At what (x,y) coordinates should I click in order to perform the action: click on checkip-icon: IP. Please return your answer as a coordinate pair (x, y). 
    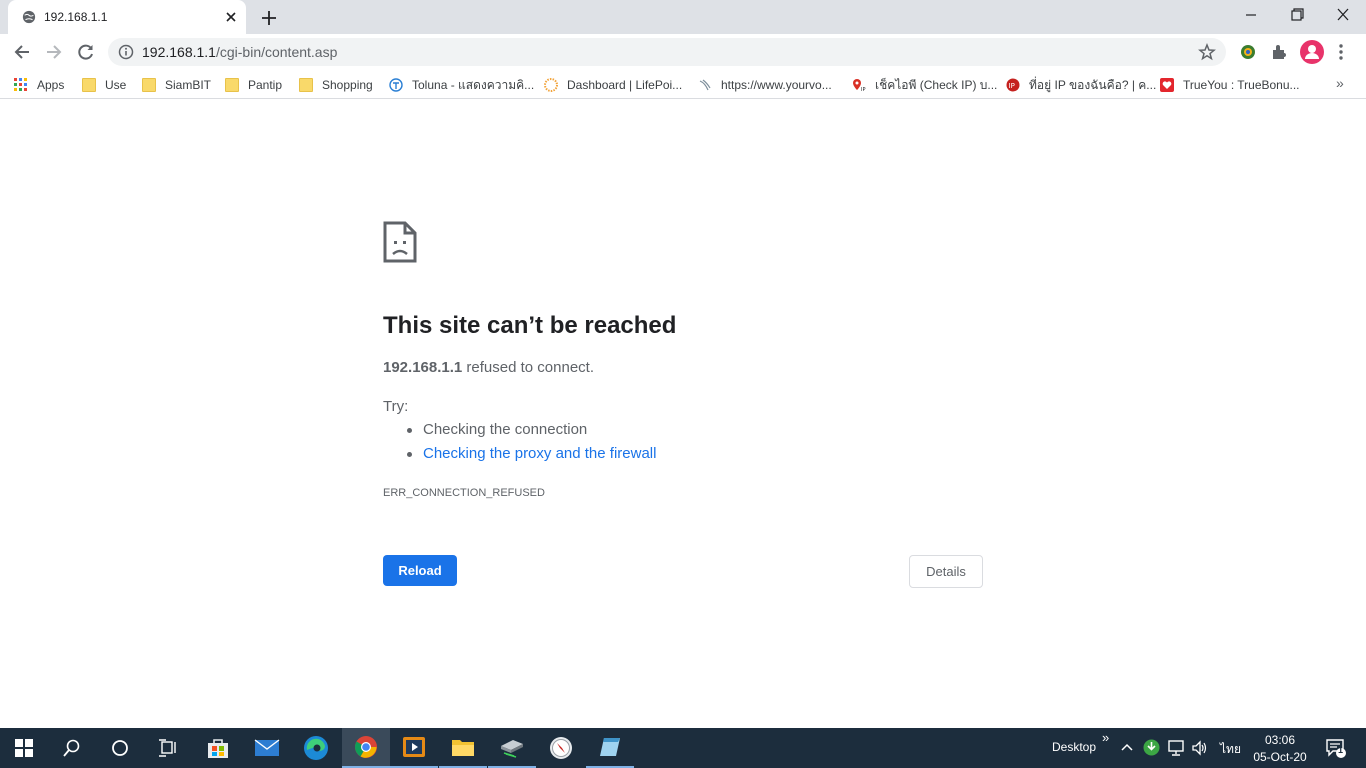
    Looking at the image, I should click on (859, 85).